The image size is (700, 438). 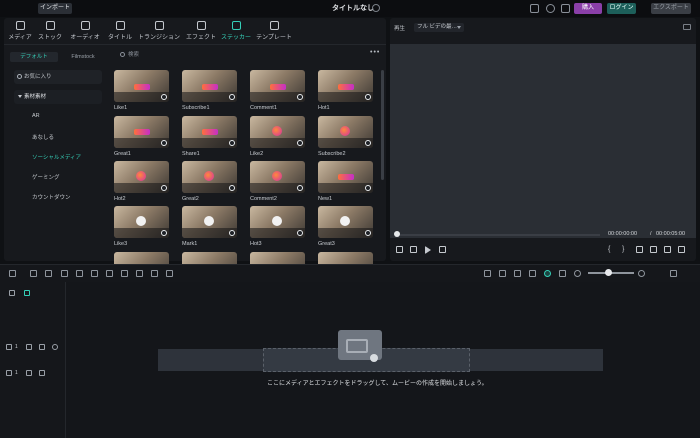 What do you see at coordinates (345, 92) in the screenshot?
I see `sticker-tile: Hot1` at bounding box center [345, 92].